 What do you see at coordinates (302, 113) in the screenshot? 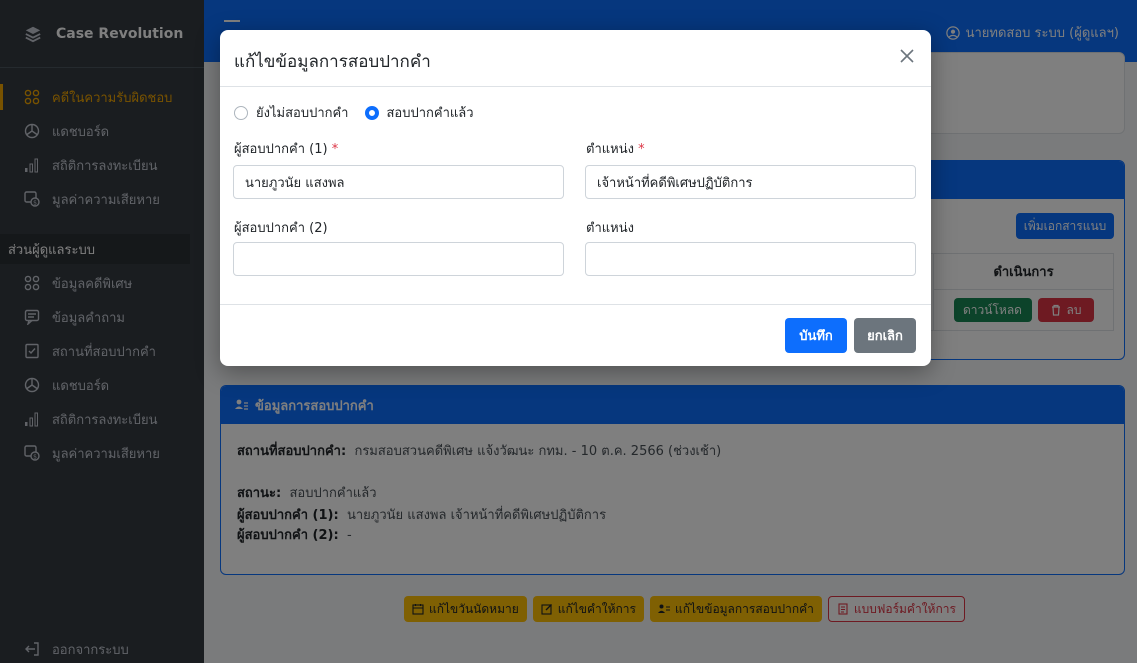
I see `radio-not-interviewed-label: ยังไม่สอบปากคำ` at bounding box center [302, 113].